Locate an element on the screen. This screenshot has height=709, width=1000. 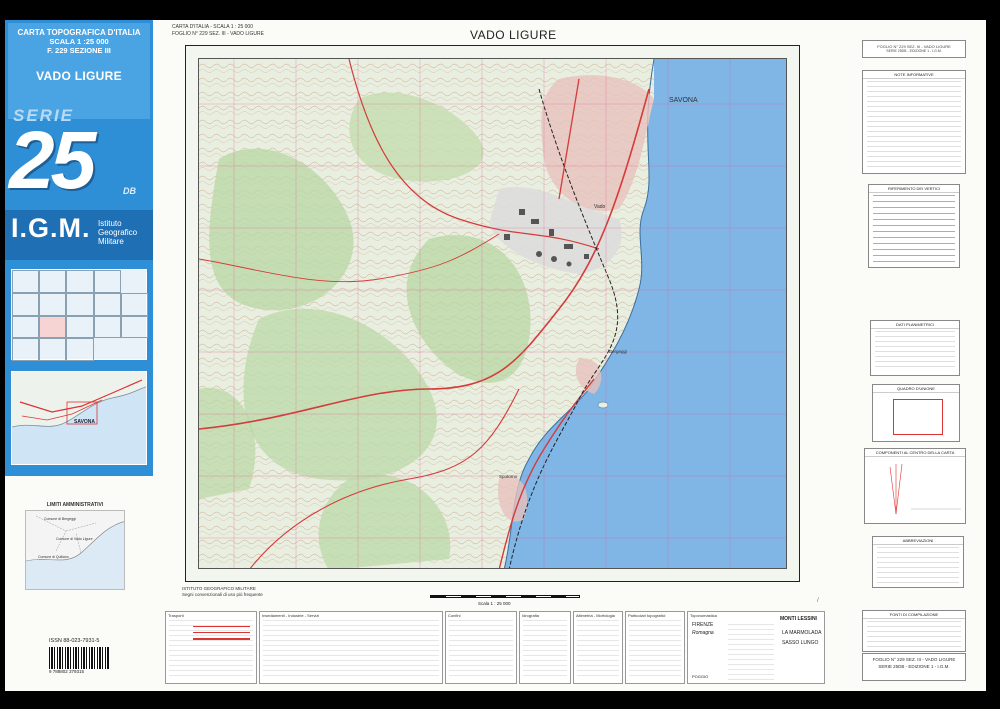
legend-altimetry: Altimetria - Morfologia is located at coordinates (598, 647).